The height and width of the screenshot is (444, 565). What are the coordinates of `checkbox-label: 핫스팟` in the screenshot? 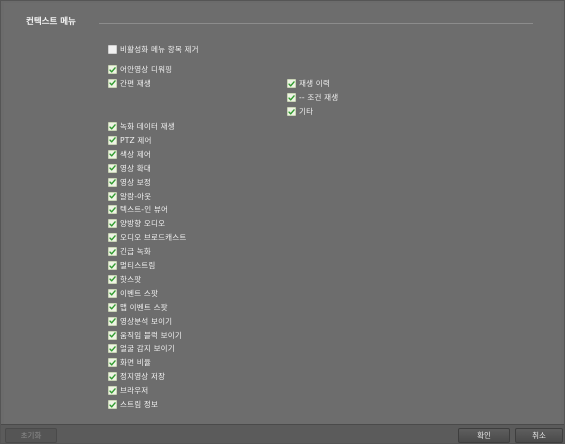 It's located at (131, 279).